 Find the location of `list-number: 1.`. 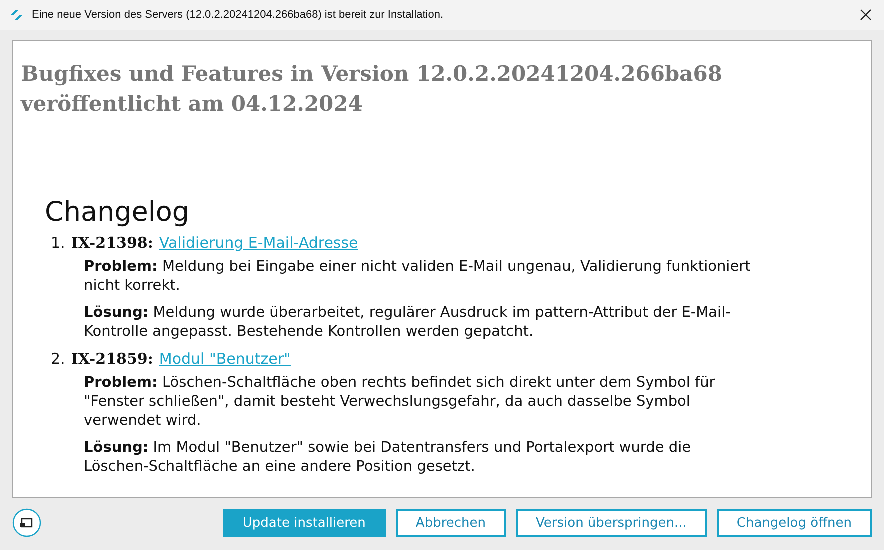

list-number: 1. is located at coordinates (58, 243).